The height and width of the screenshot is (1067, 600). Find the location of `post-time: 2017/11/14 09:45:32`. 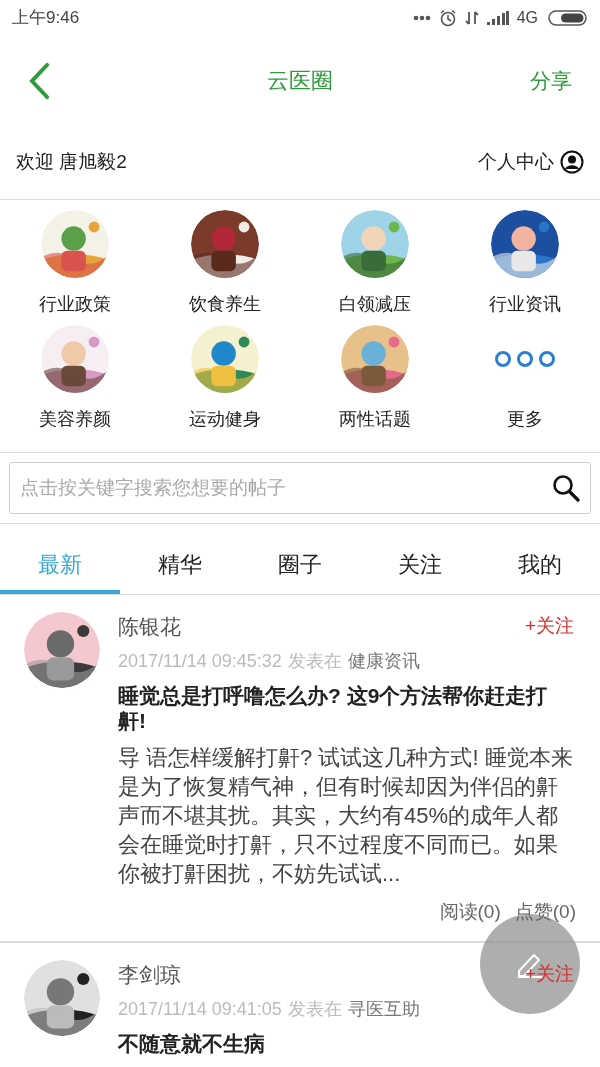

post-time: 2017/11/14 09:45:32 is located at coordinates (200, 661).